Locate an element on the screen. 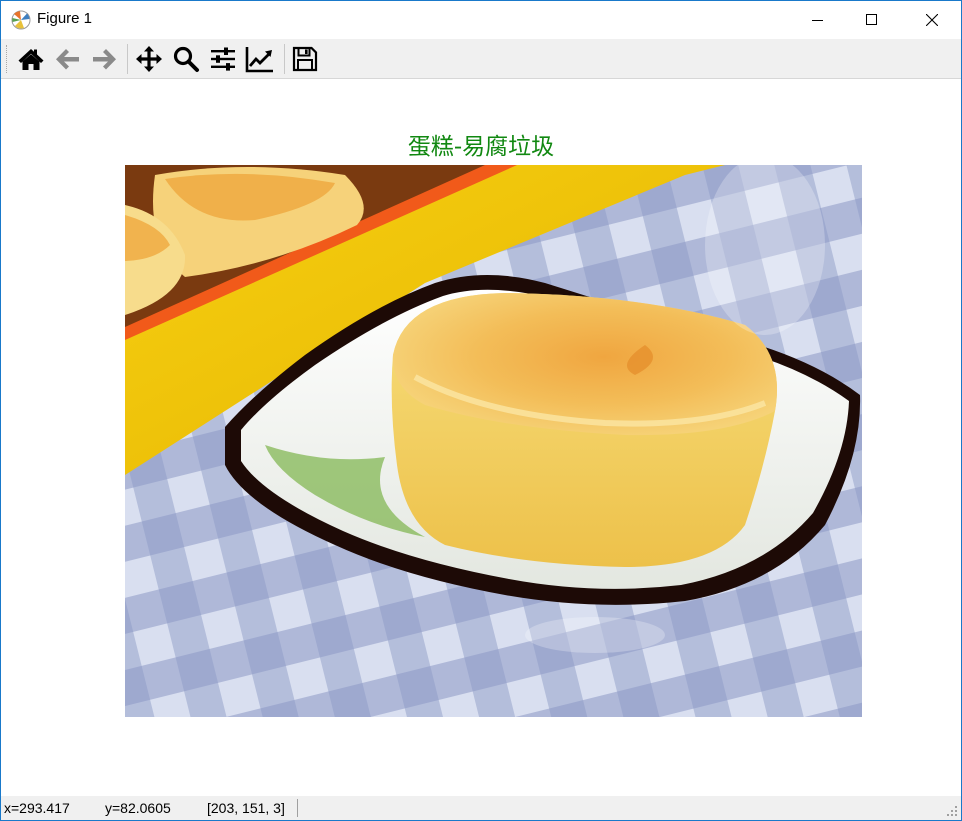 Image resolution: width=962 pixels, height=821 pixels. home-icon is located at coordinates (31, 59).